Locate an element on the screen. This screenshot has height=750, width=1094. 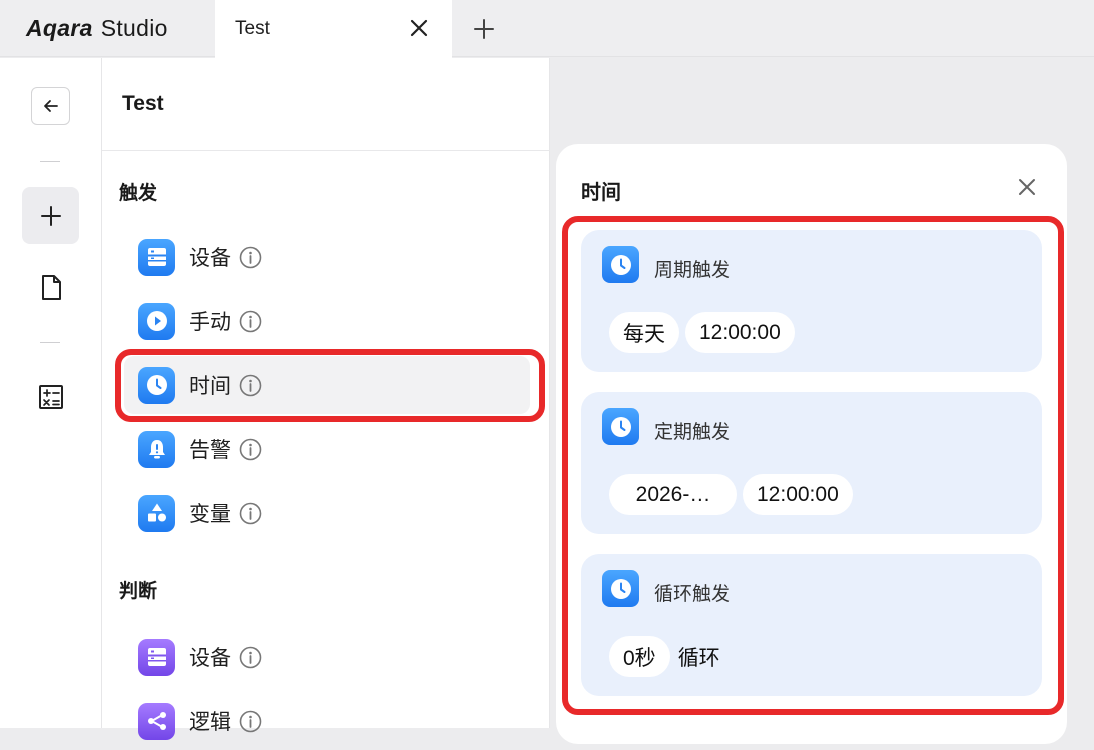
new-tab-button is located at coordinates (484, 29).